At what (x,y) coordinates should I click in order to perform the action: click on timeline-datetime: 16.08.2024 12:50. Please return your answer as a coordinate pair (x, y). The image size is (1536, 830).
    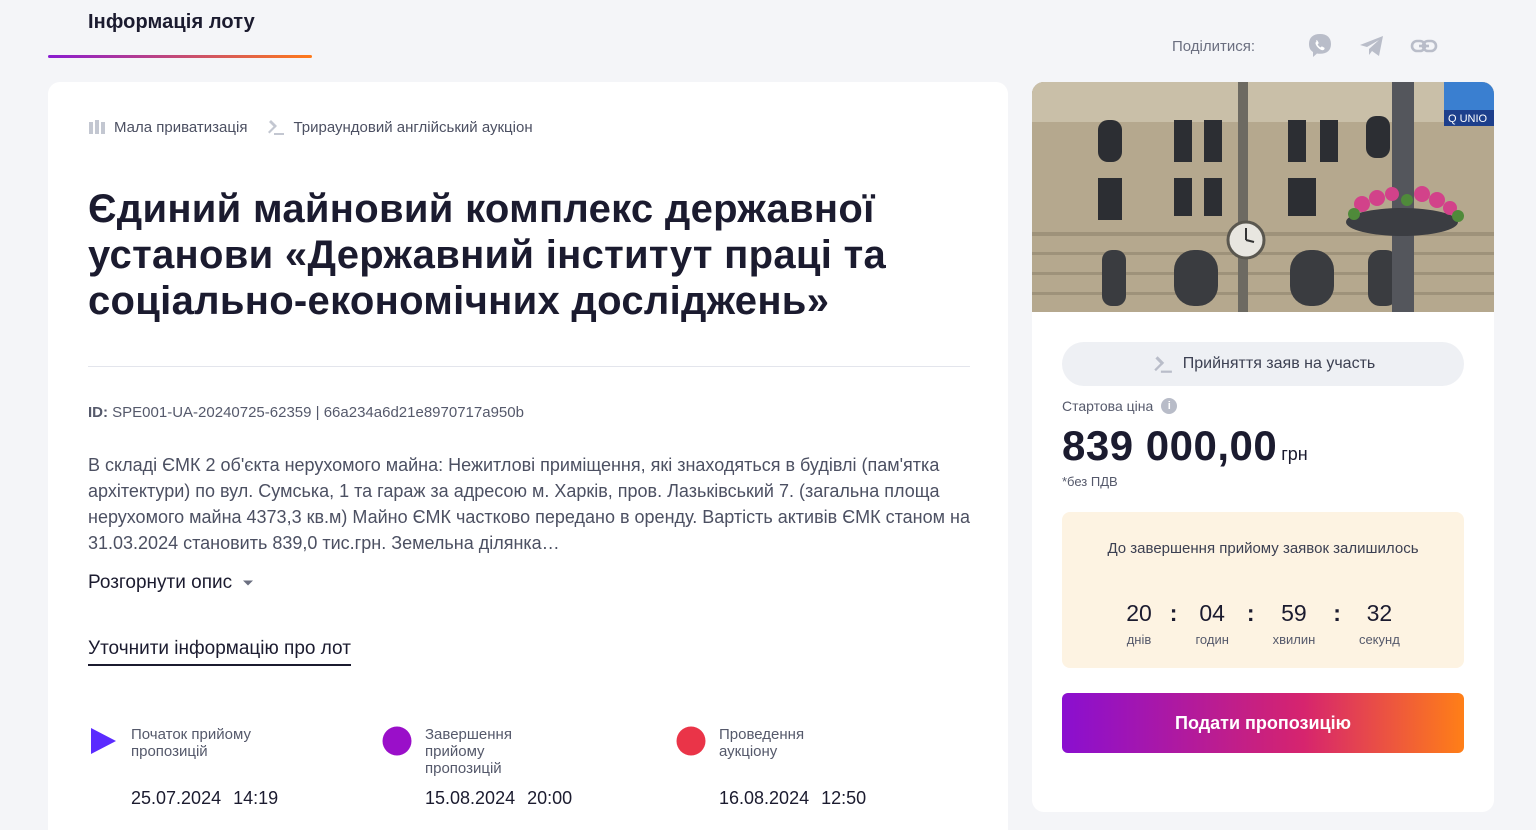
    Looking at the image, I should click on (792, 798).